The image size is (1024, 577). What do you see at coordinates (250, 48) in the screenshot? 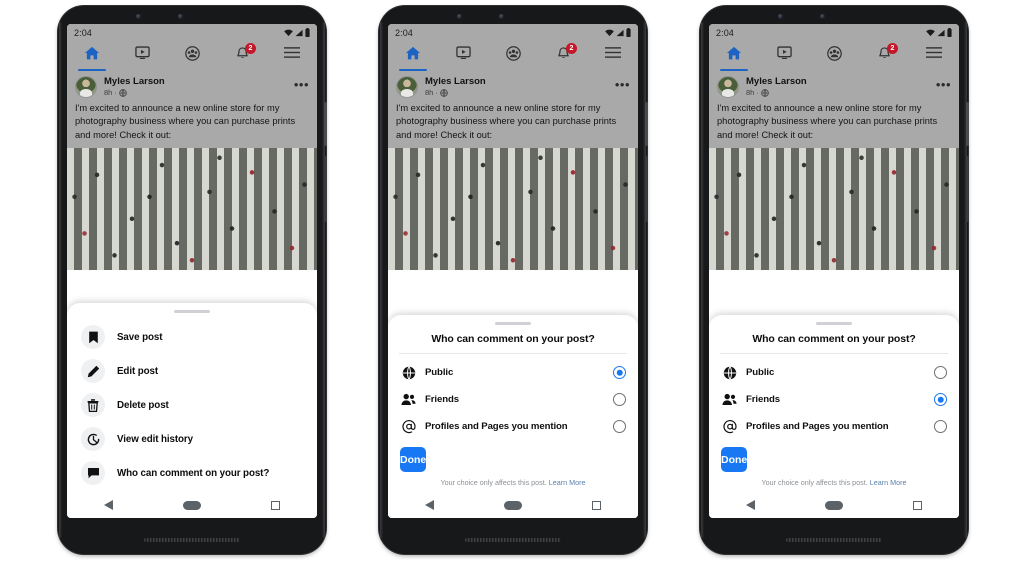
I see `notification-badge: 2` at bounding box center [250, 48].